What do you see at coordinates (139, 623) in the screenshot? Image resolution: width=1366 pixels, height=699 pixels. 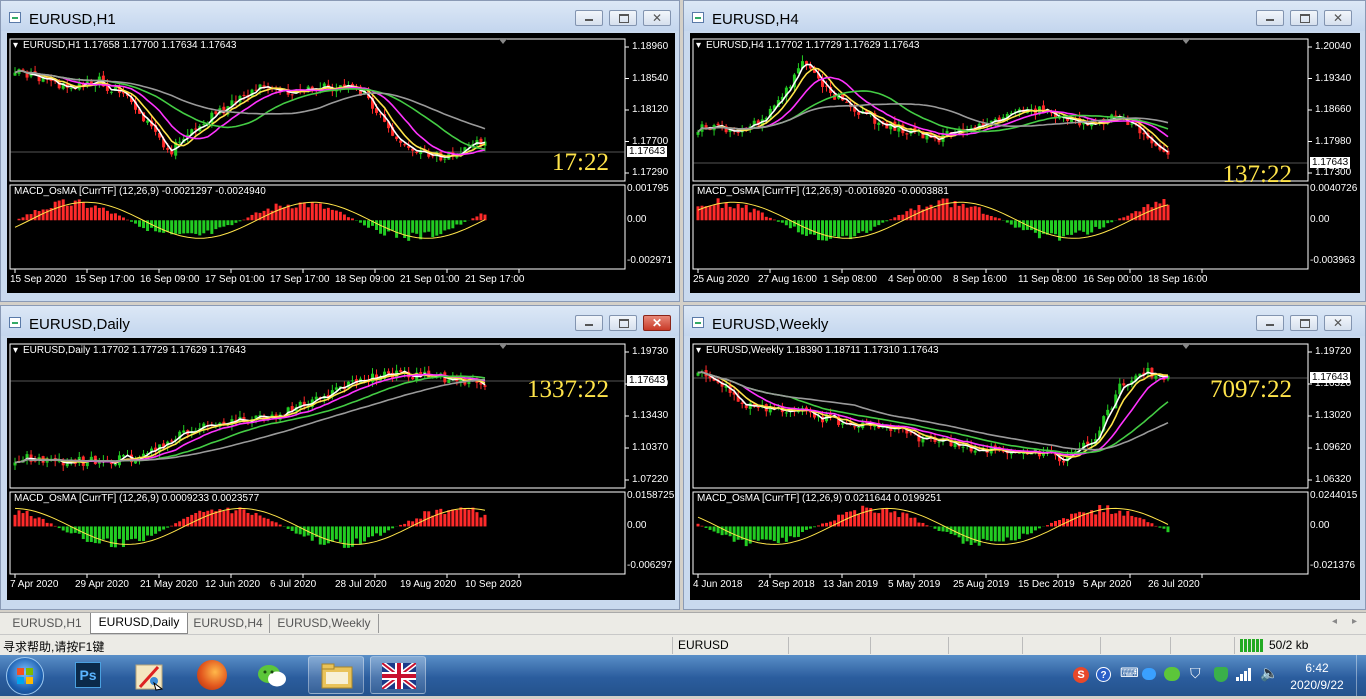 I see `tab-eurusd-daily: EURUSD,Daily` at bounding box center [139, 623].